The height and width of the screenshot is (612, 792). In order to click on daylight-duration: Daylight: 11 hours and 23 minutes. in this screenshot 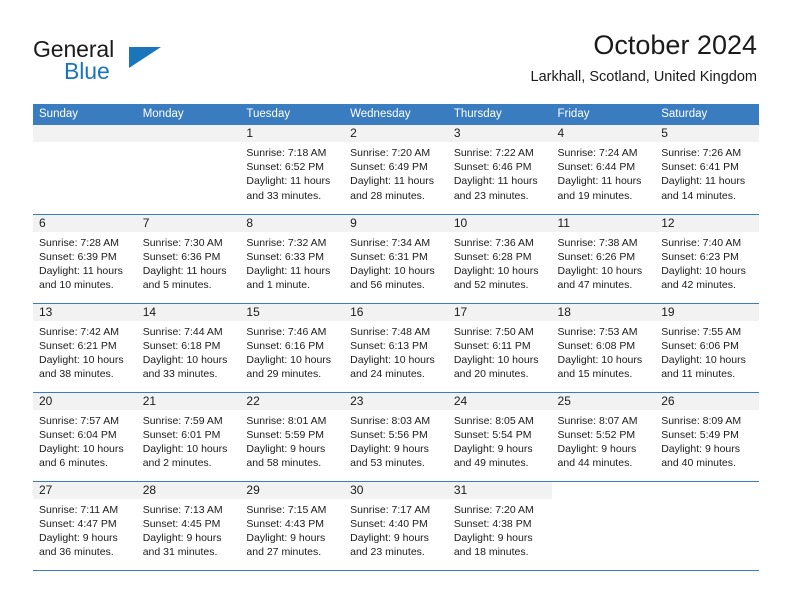, I will do `click(495, 188)`.